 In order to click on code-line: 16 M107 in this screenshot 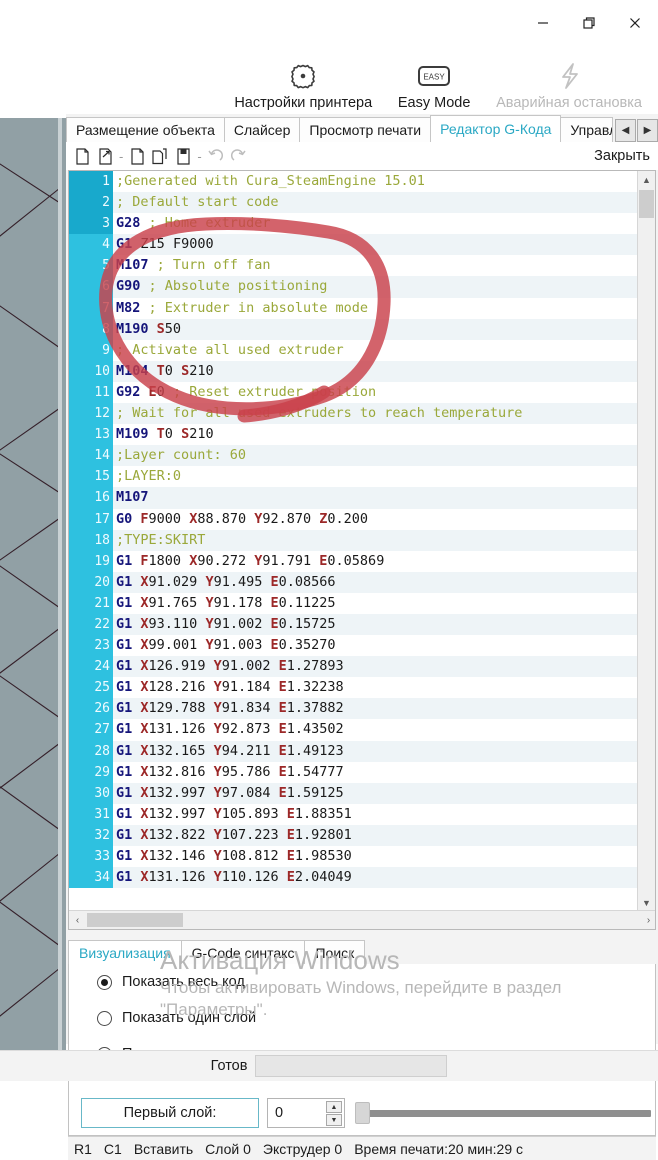, I will do `click(354, 498)`.